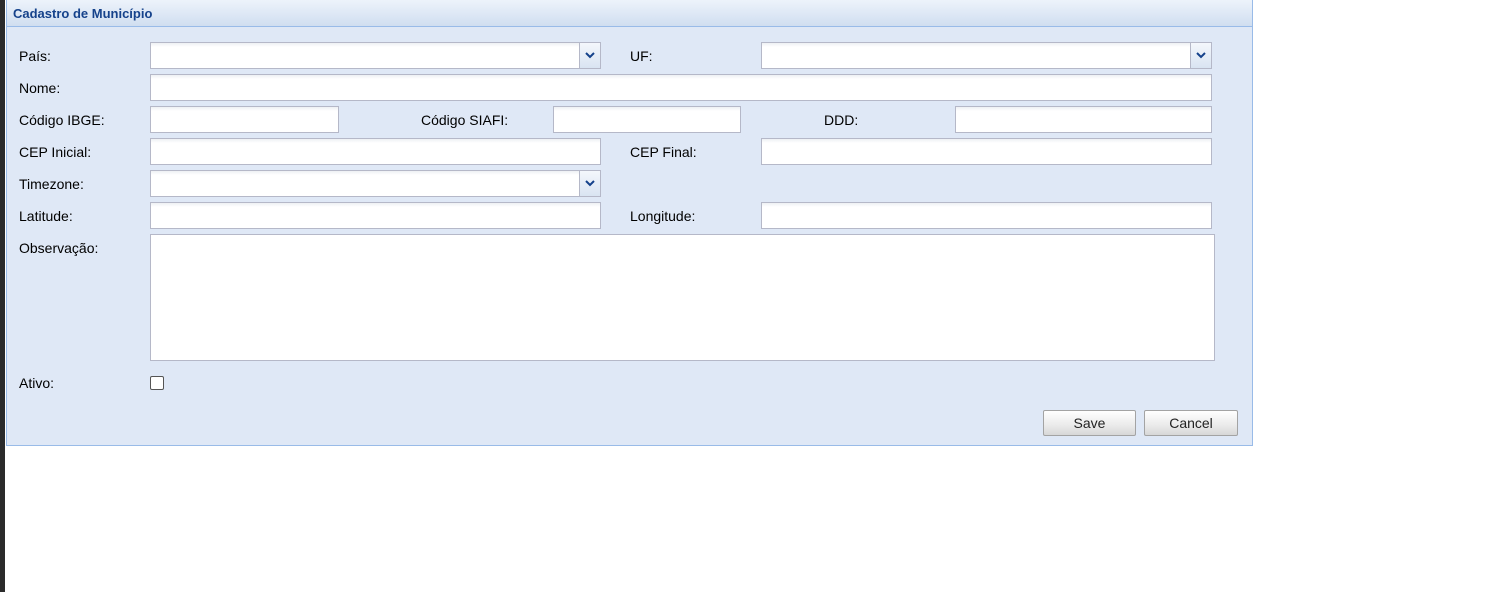 The width and height of the screenshot is (1505, 592). What do you see at coordinates (663, 216) in the screenshot?
I see `longitude-label: Longitude:` at bounding box center [663, 216].